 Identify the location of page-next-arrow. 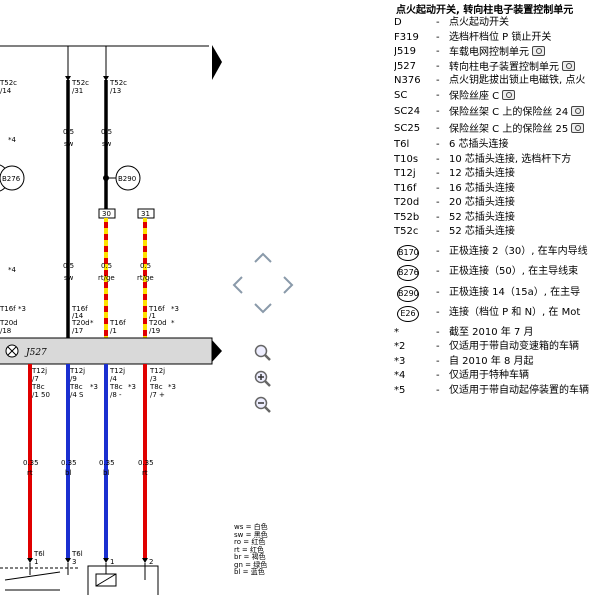
(217, 62).